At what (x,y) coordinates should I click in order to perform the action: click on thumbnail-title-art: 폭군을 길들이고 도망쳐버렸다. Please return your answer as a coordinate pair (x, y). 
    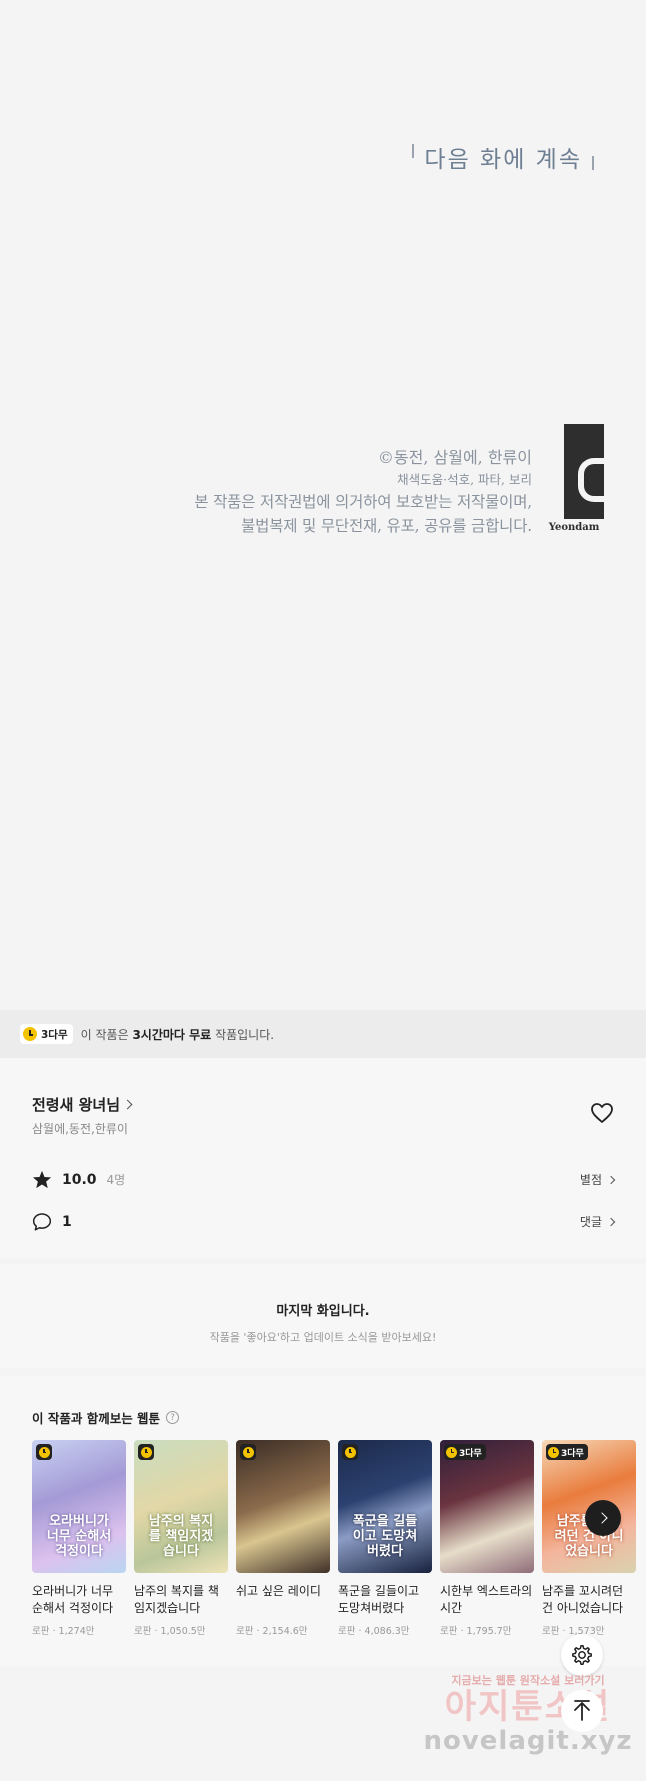
    Looking at the image, I should click on (385, 1536).